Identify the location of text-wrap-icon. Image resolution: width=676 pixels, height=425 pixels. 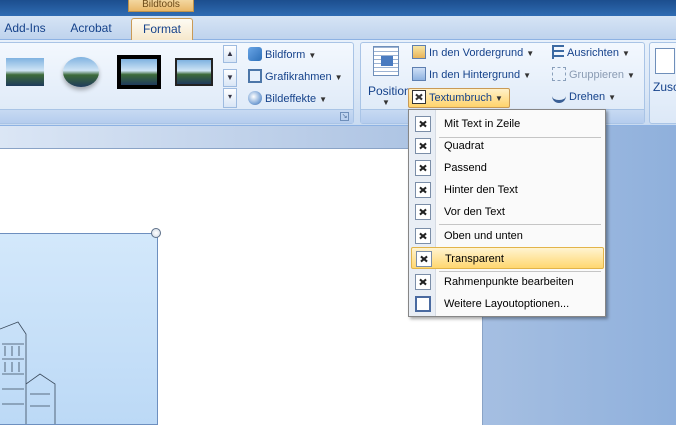
(419, 97).